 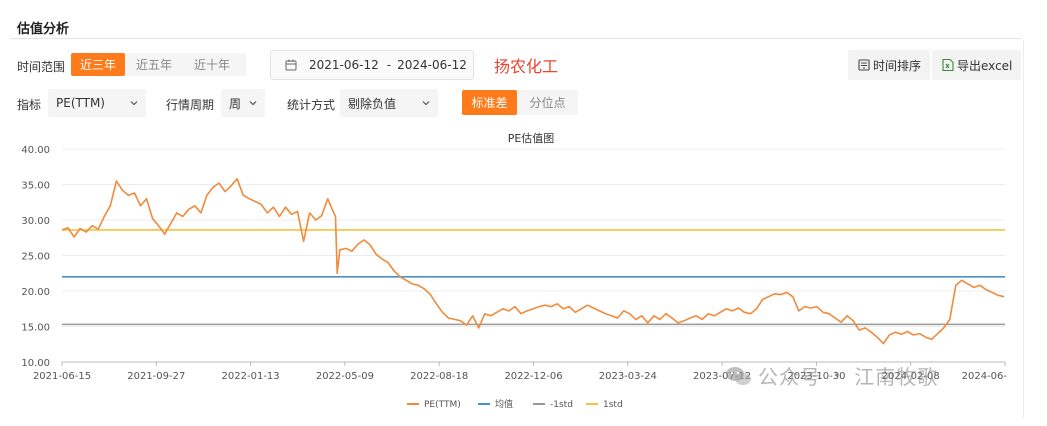 I want to click on x-tick-label: 2022-01-13, so click(x=251, y=376).